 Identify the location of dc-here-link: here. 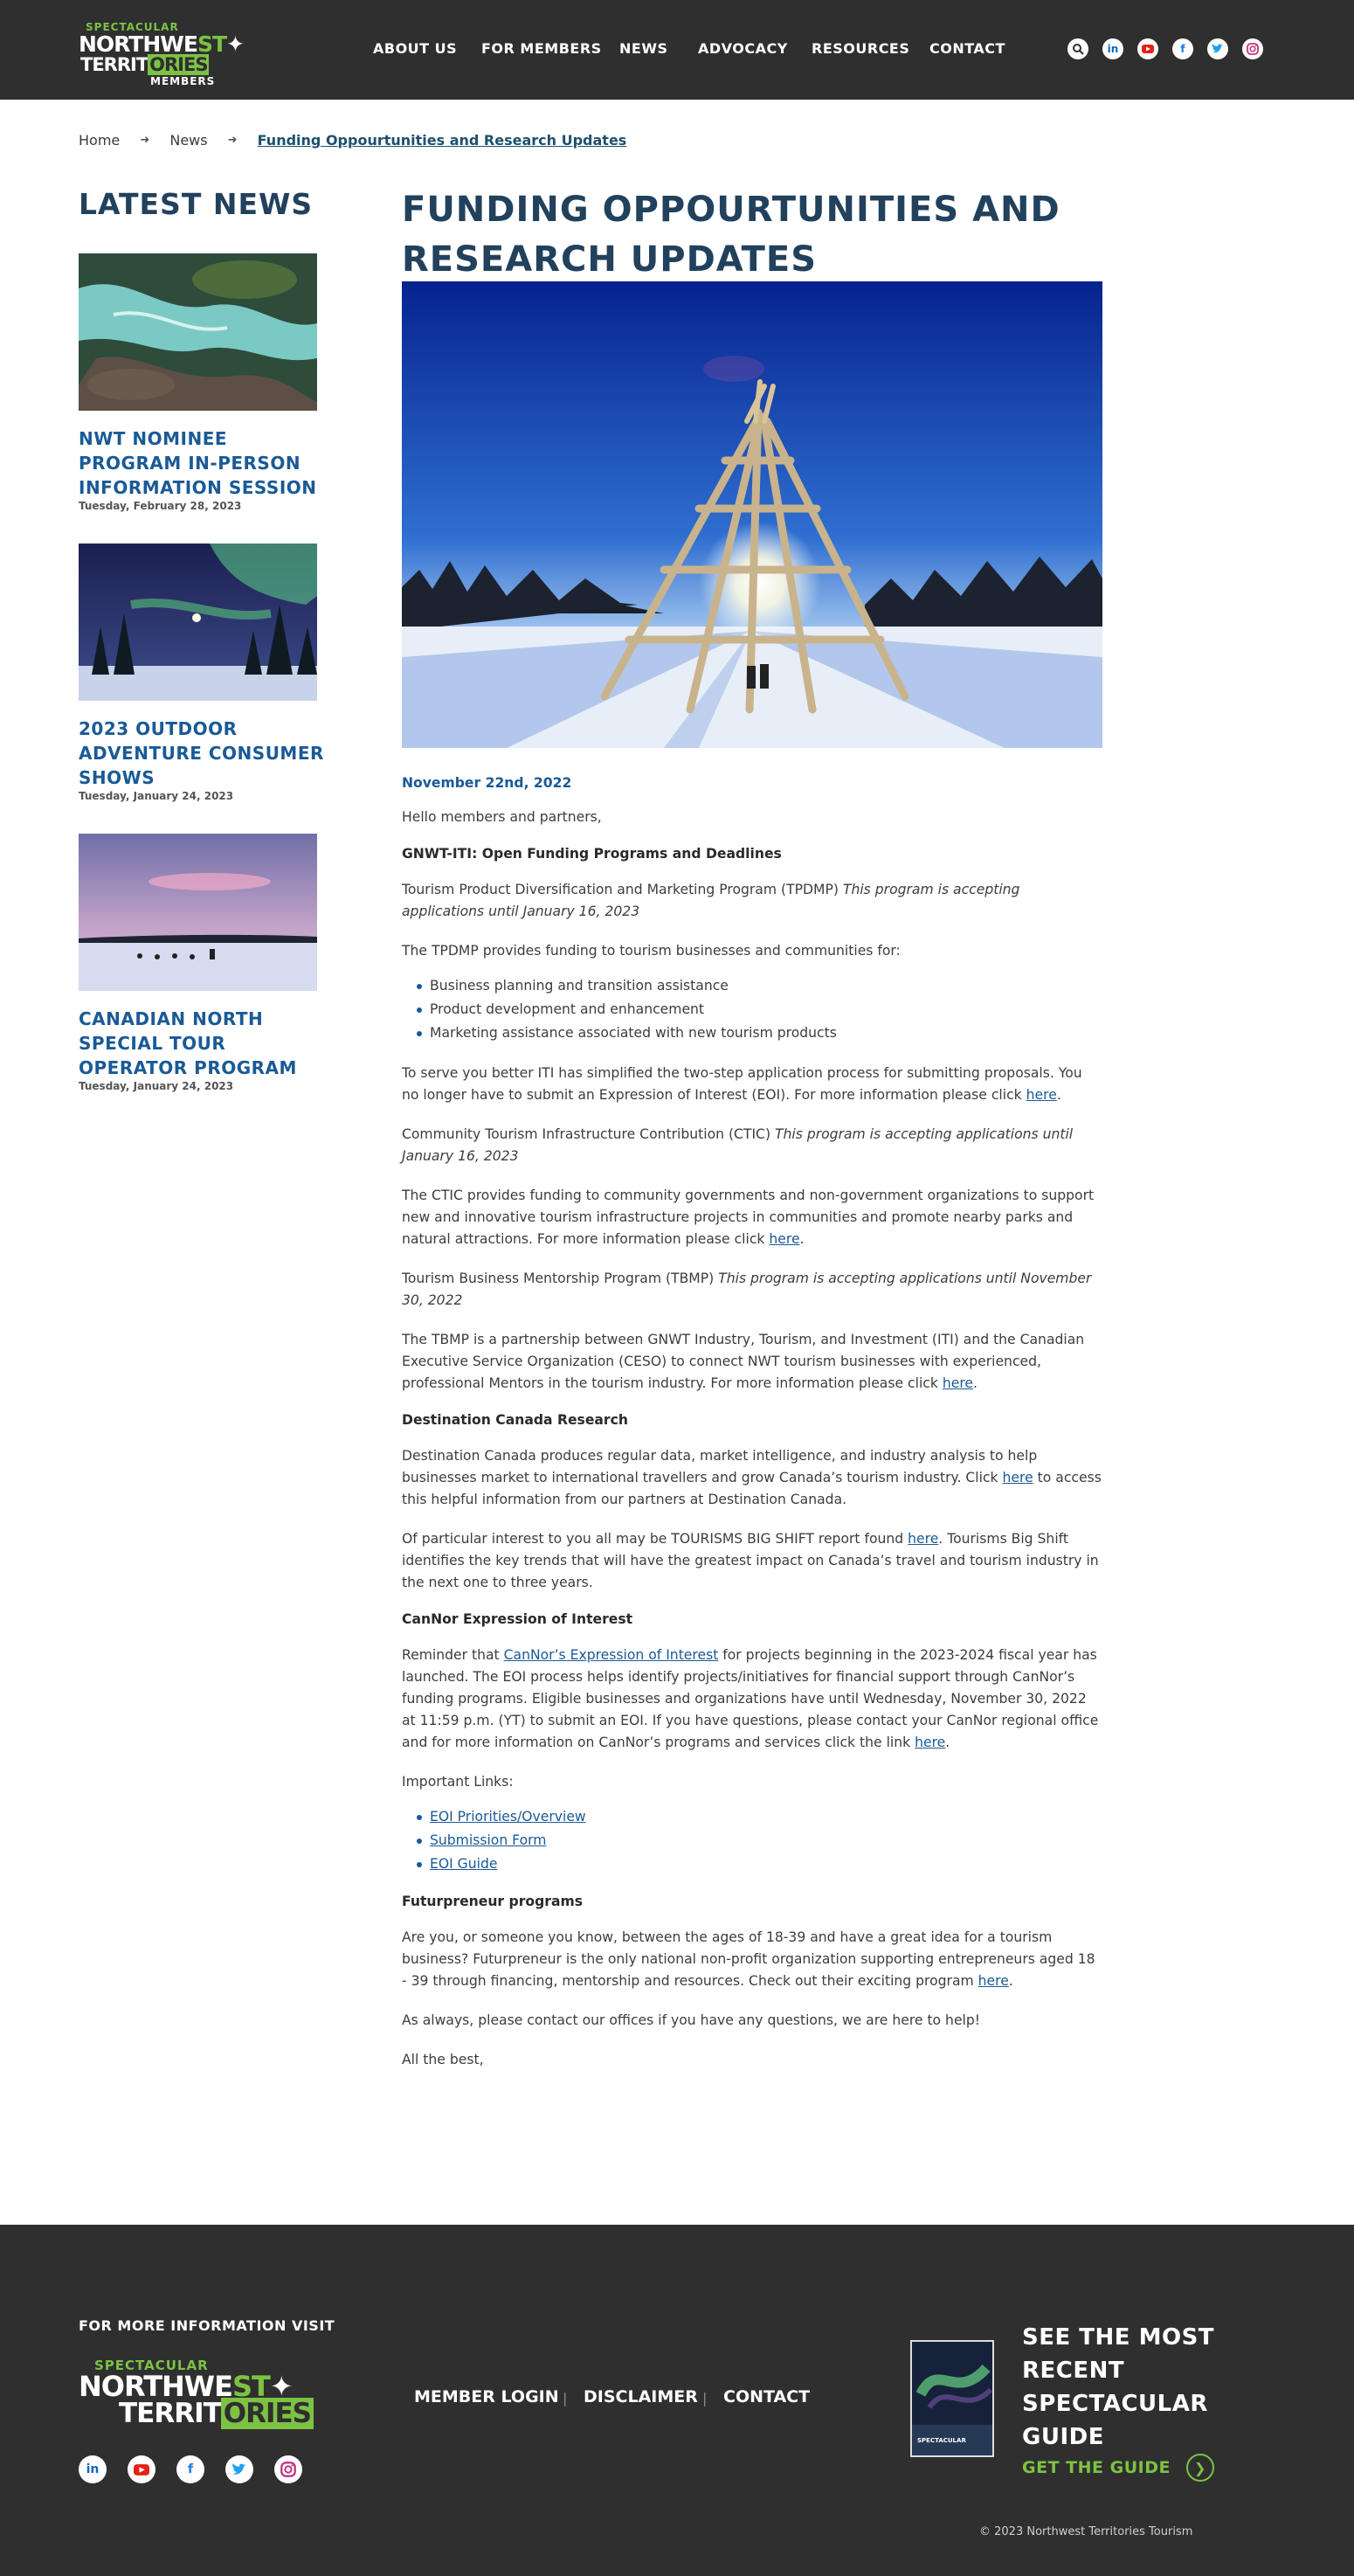
(1018, 1477).